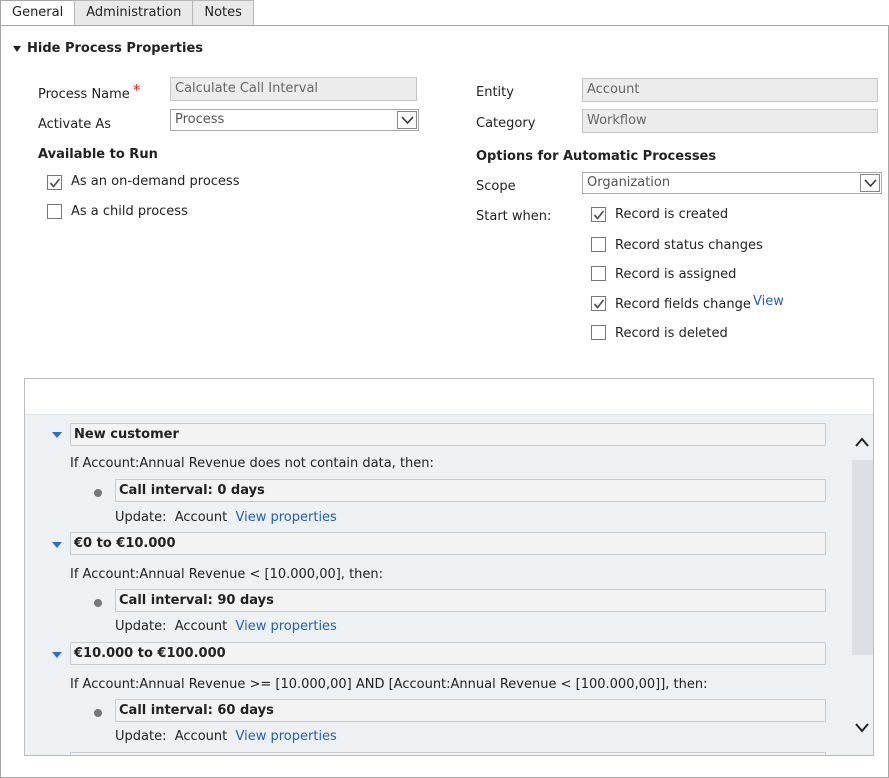 The width and height of the screenshot is (889, 778). What do you see at coordinates (448, 434) in the screenshot?
I see `step-header-new-customer: New customer` at bounding box center [448, 434].